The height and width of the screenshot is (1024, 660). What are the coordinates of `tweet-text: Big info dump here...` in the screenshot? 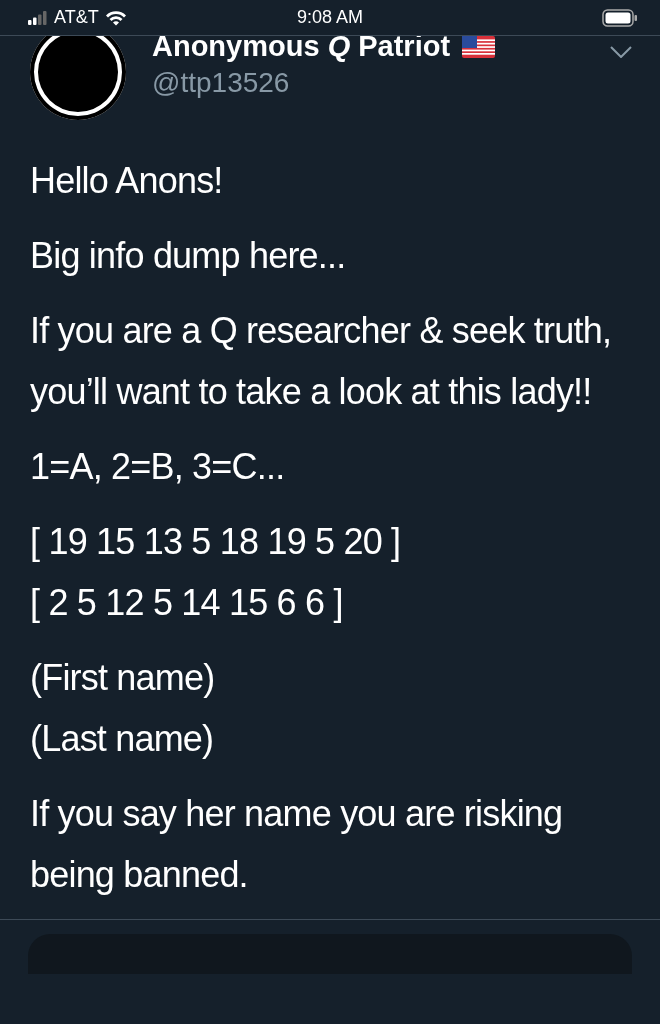 It's located at (188, 256).